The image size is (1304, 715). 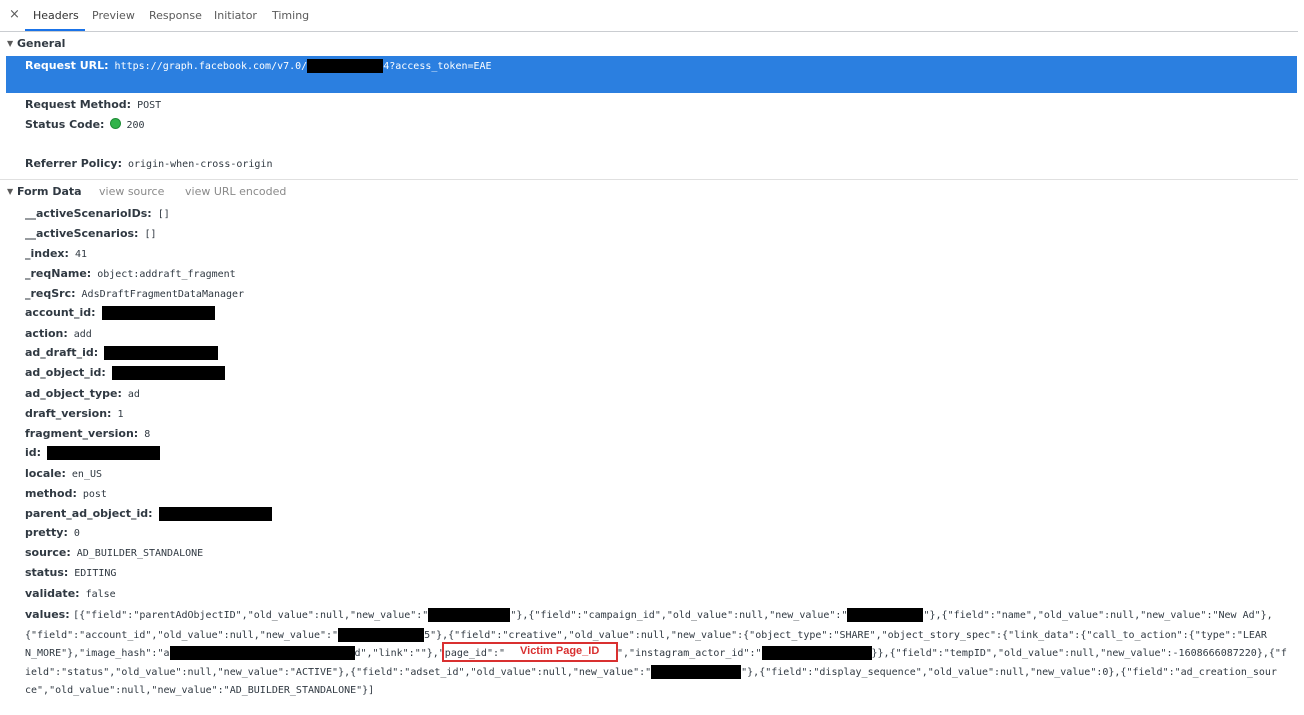 What do you see at coordinates (94, 494) in the screenshot?
I see `field-value: post` at bounding box center [94, 494].